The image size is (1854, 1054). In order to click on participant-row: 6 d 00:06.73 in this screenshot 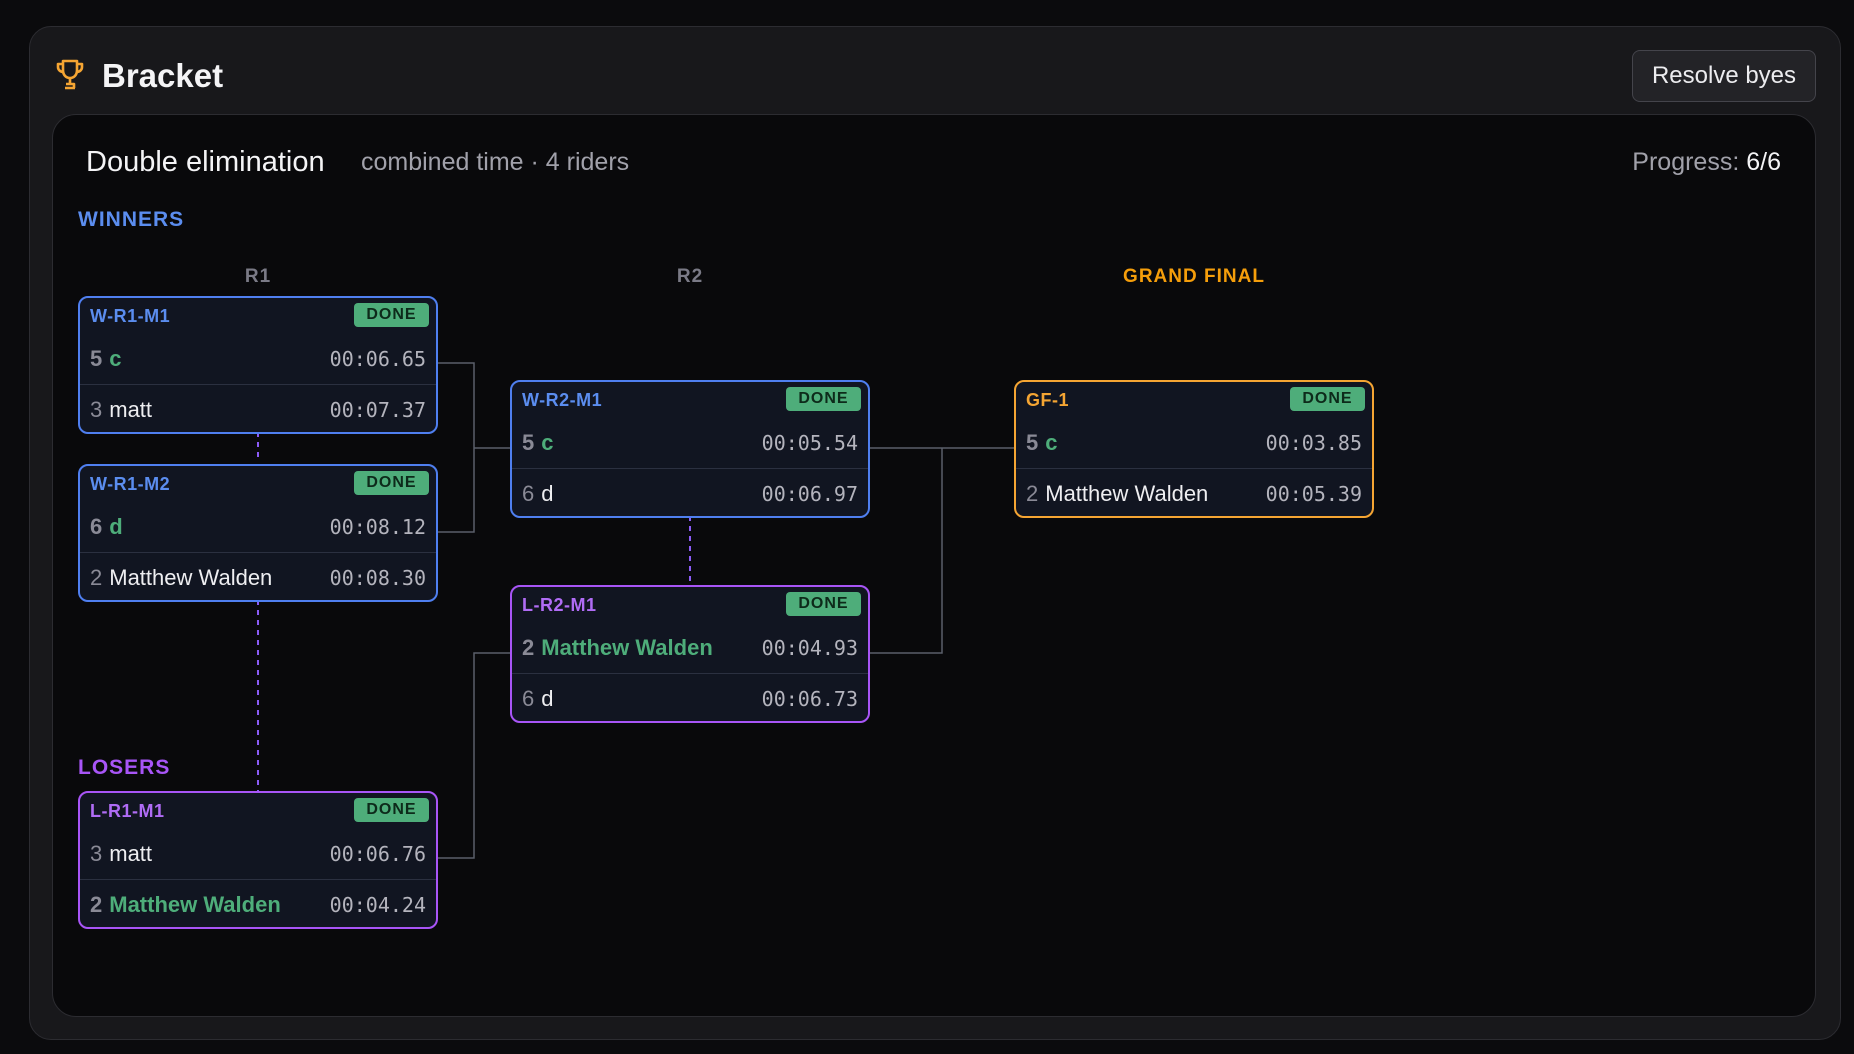, I will do `click(690, 697)`.